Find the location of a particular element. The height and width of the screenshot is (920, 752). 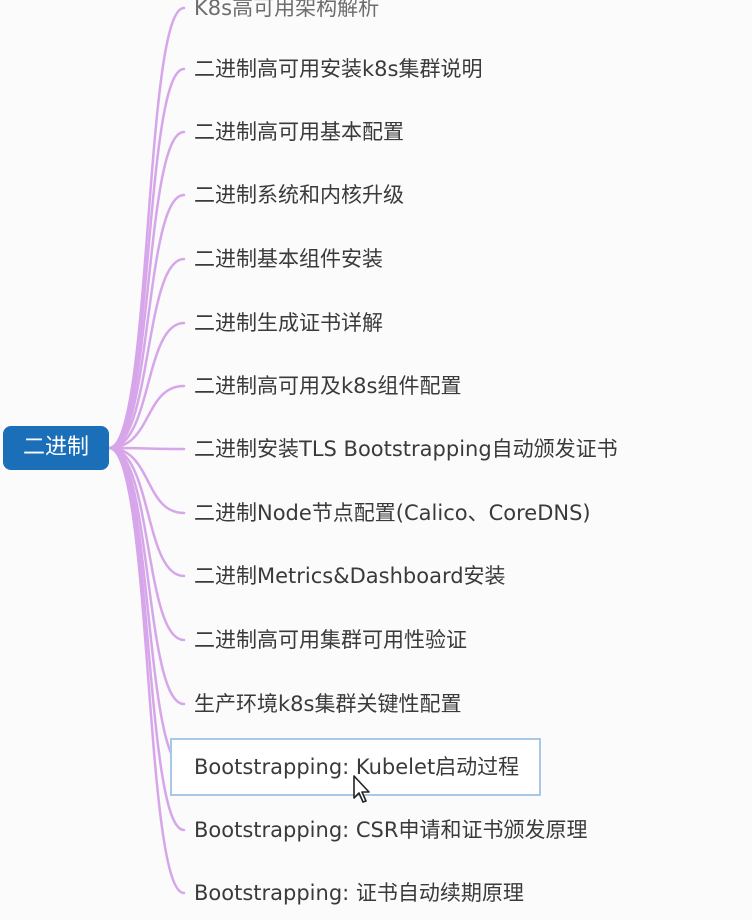

child-node-metrics-dashboard: 二进制Metrics&Dashboard安装 is located at coordinates (350, 576).